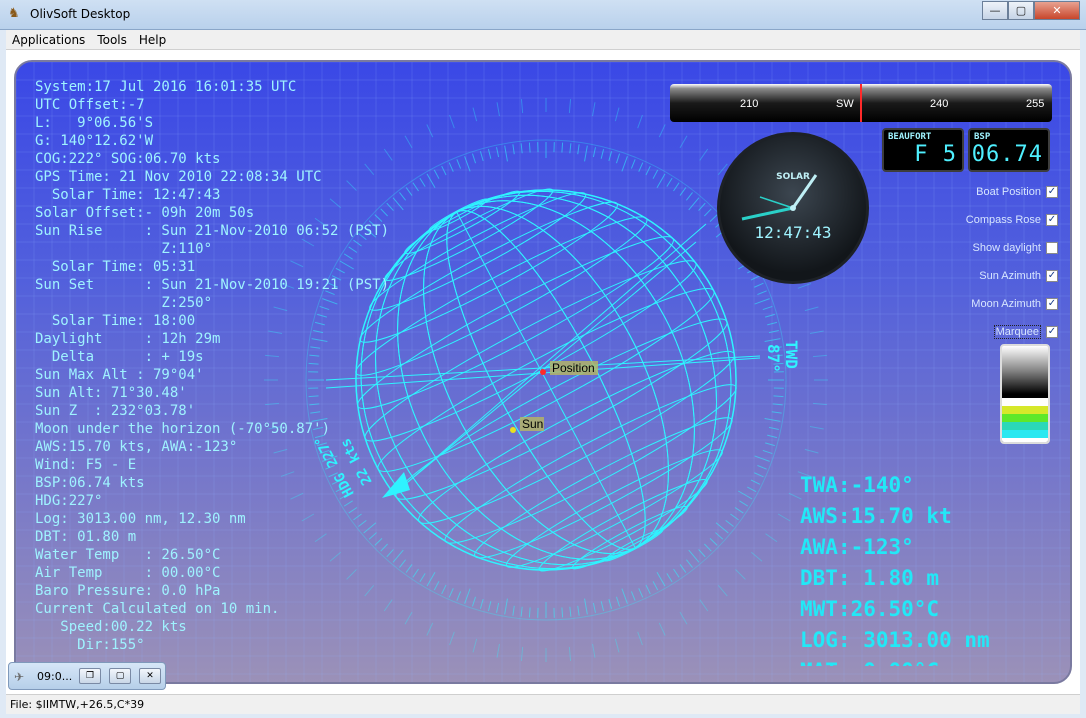 The width and height of the screenshot is (1086, 718). I want to click on menu-help: Help, so click(152, 40).